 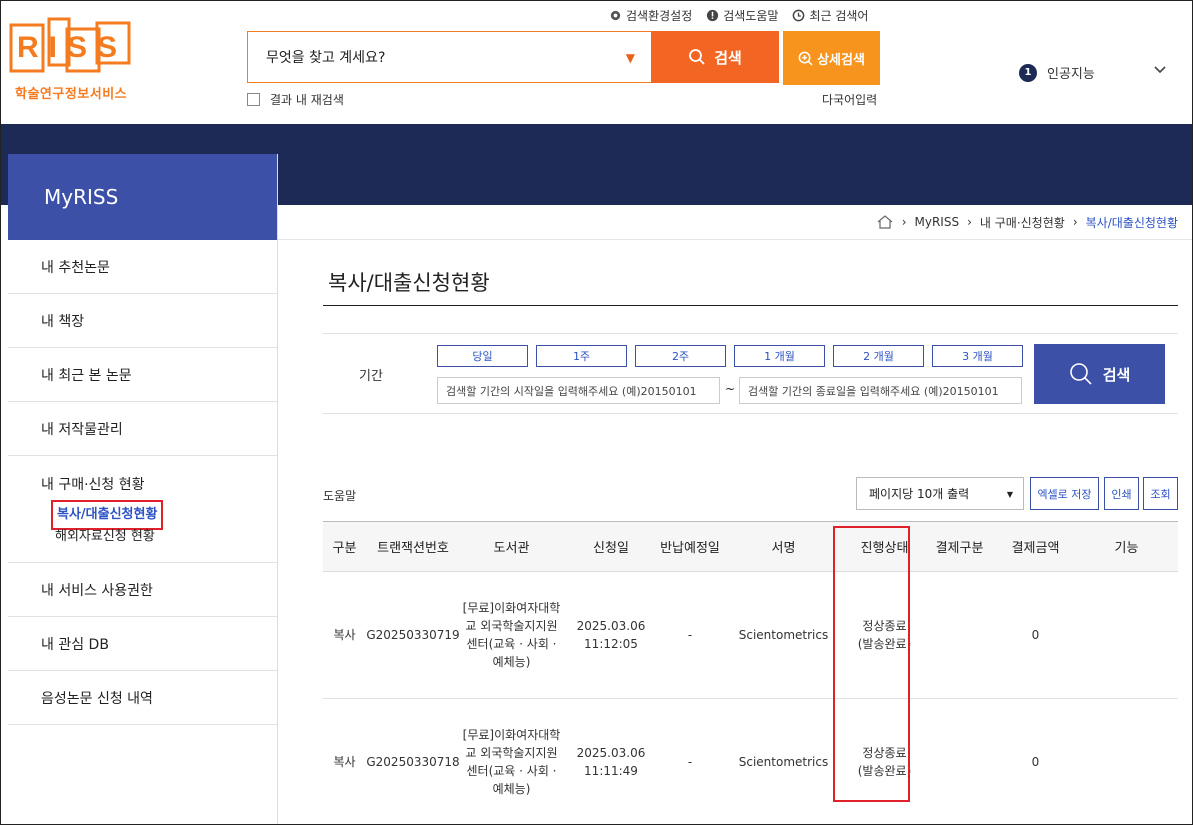 I want to click on view-button: 조회, so click(x=1160, y=493).